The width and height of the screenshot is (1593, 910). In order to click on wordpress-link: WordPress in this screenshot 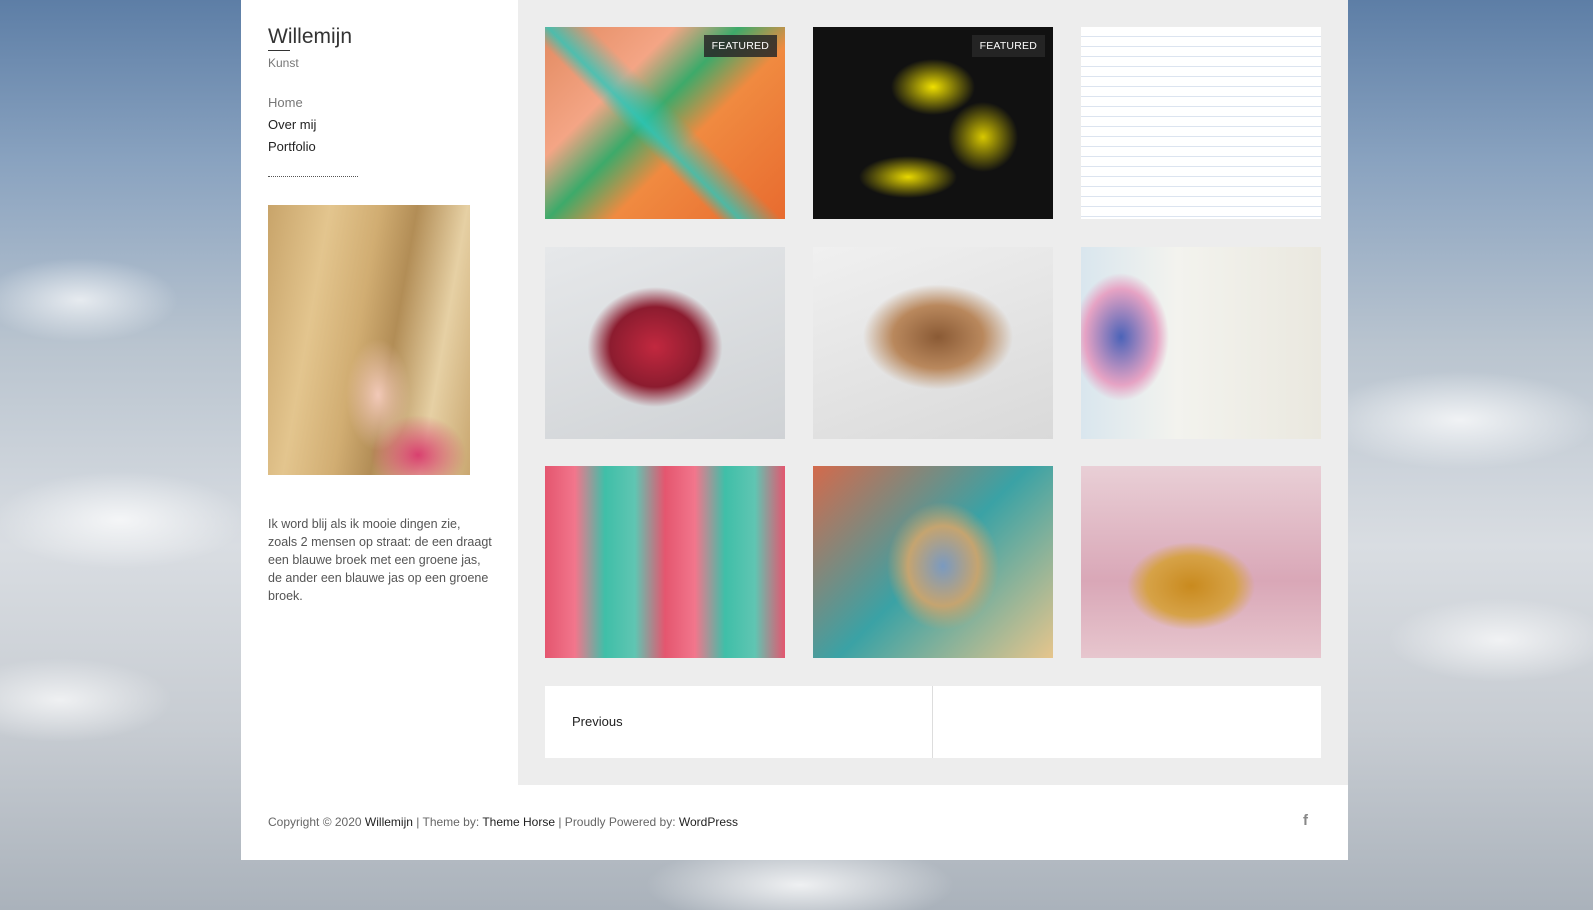, I will do `click(708, 822)`.